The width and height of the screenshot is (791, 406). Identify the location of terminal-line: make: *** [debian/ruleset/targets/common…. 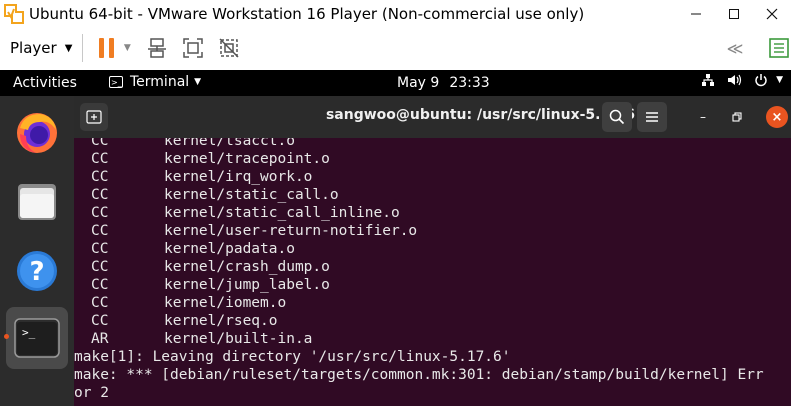
(432, 375).